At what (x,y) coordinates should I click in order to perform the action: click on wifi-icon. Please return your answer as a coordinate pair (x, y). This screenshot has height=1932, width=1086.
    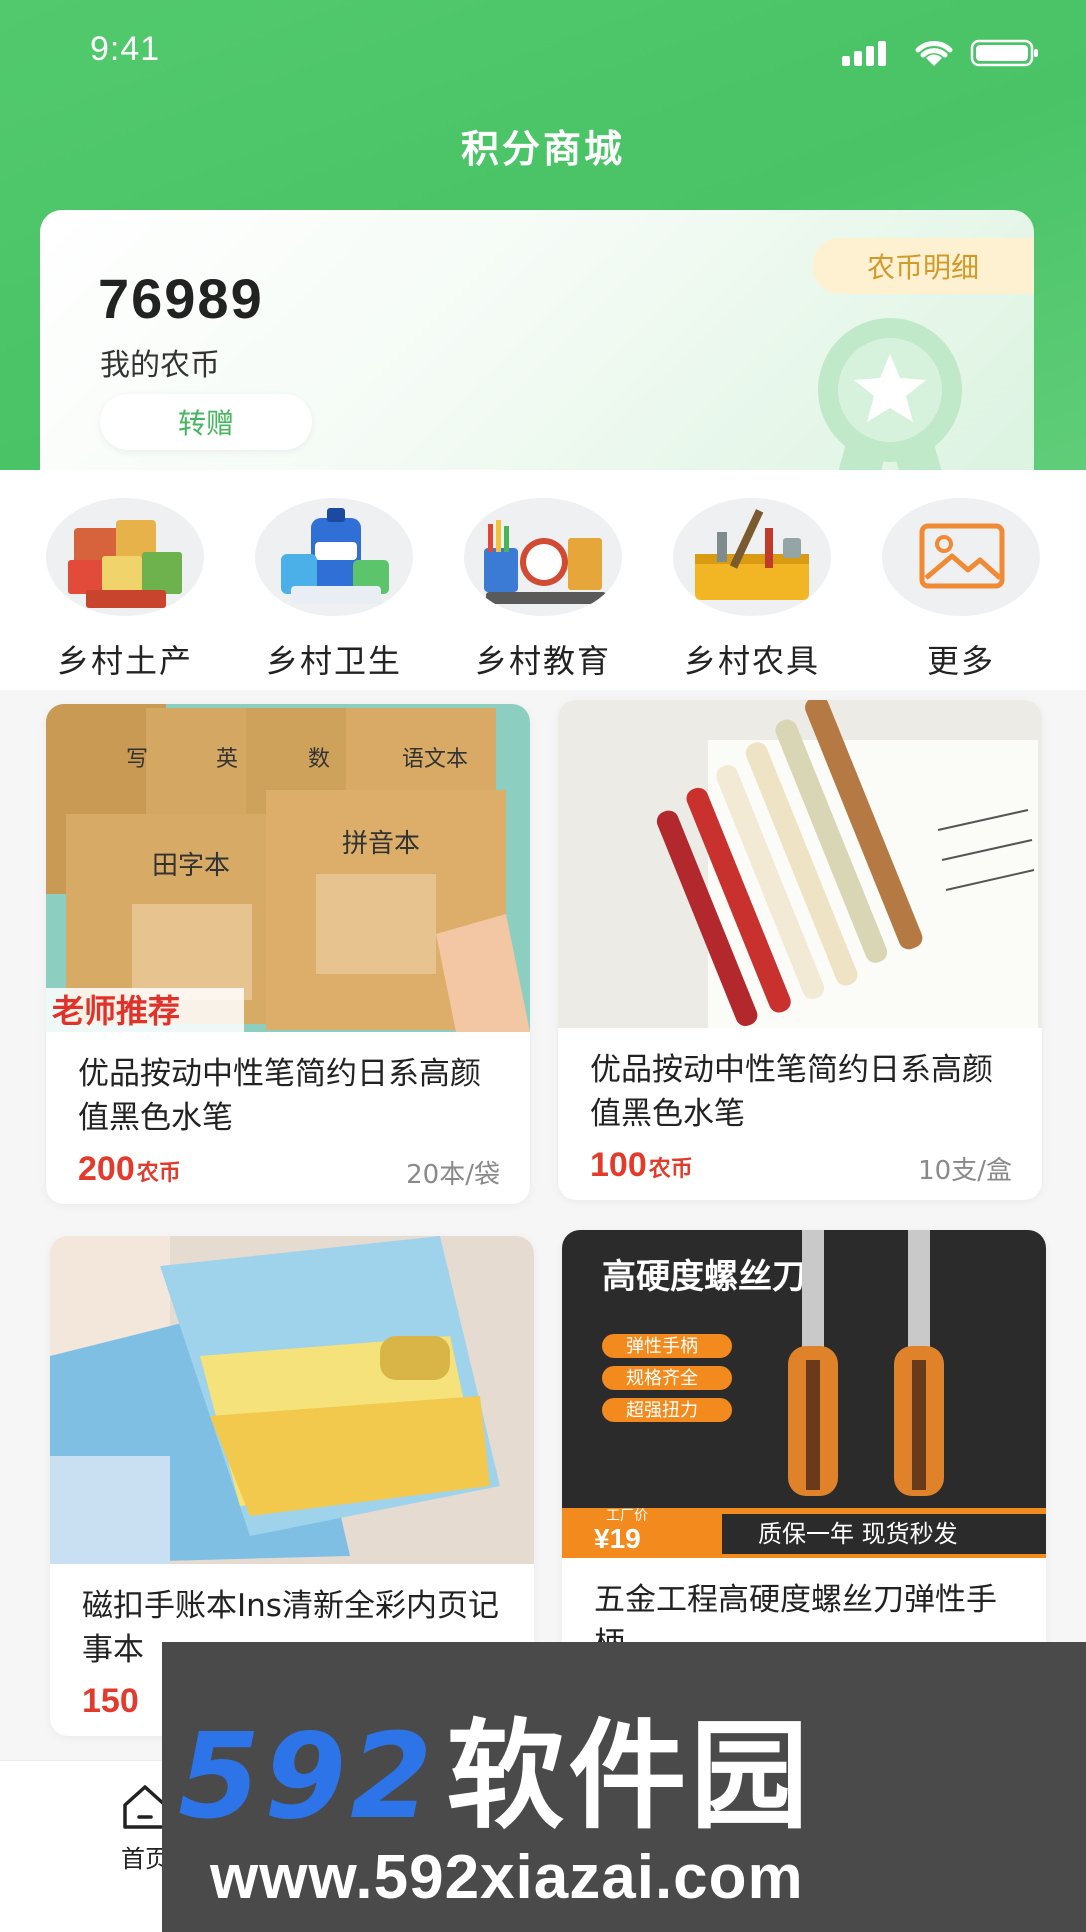
    Looking at the image, I should click on (934, 53).